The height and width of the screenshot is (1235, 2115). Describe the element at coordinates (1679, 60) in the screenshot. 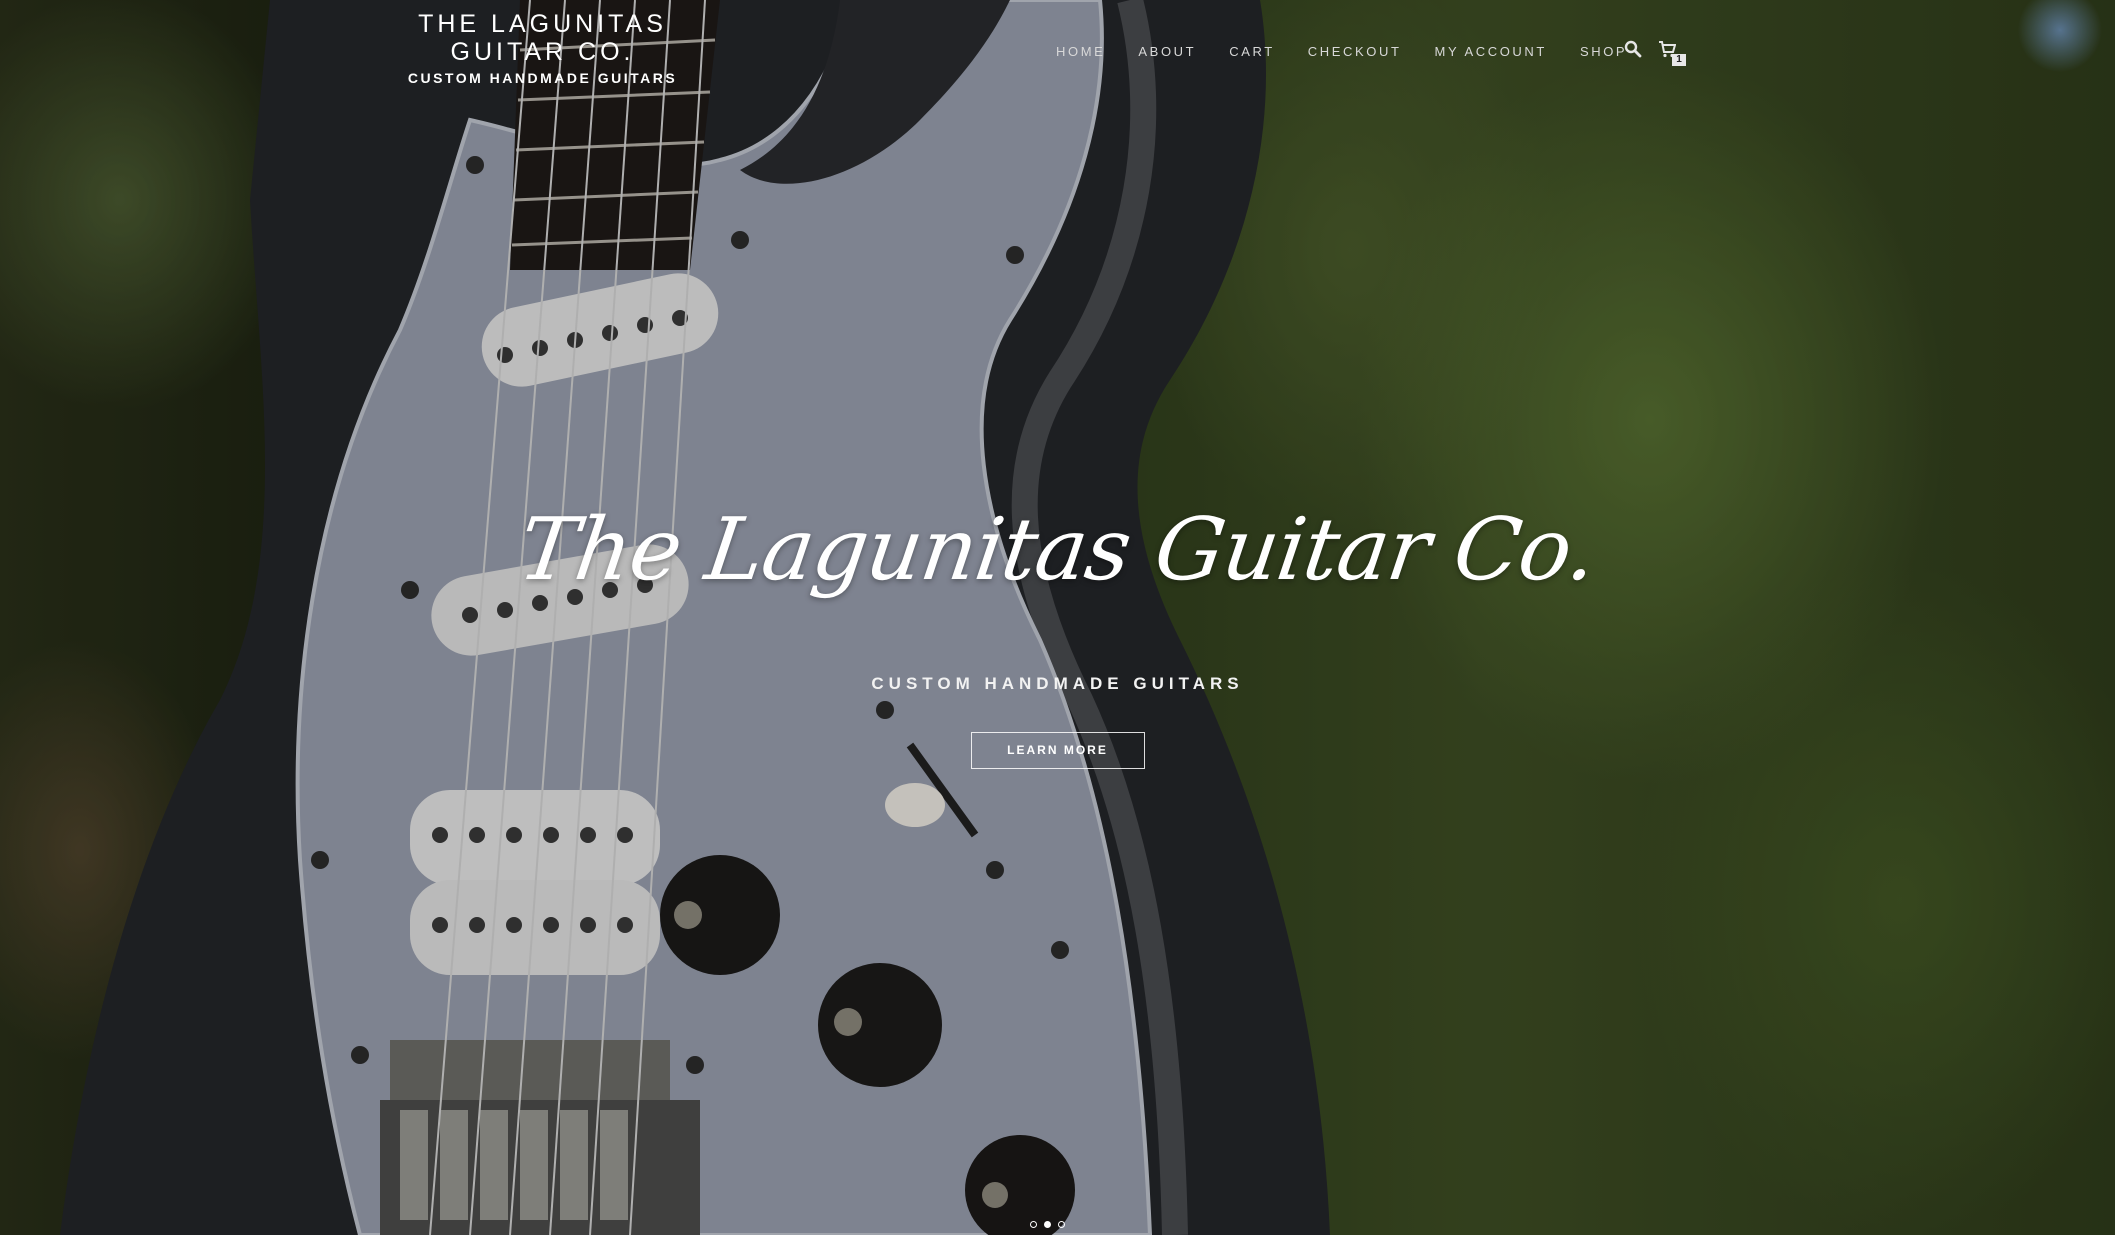

I see `cart-count-badge: 1` at that location.